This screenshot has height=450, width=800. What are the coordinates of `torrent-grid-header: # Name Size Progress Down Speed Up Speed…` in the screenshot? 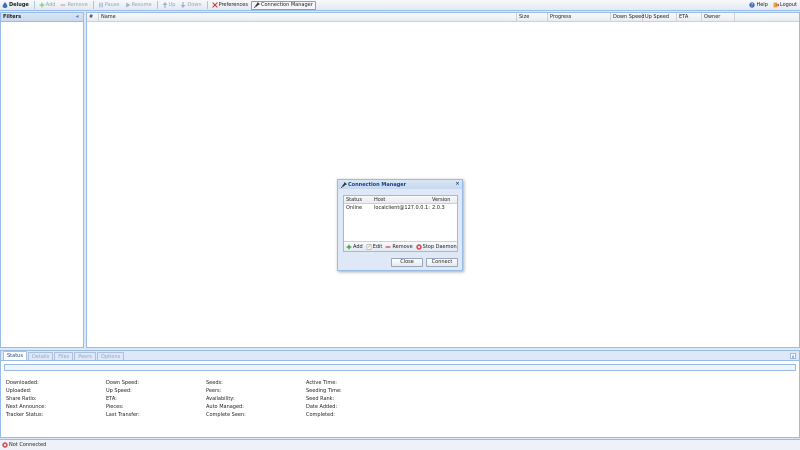 It's located at (443, 17).